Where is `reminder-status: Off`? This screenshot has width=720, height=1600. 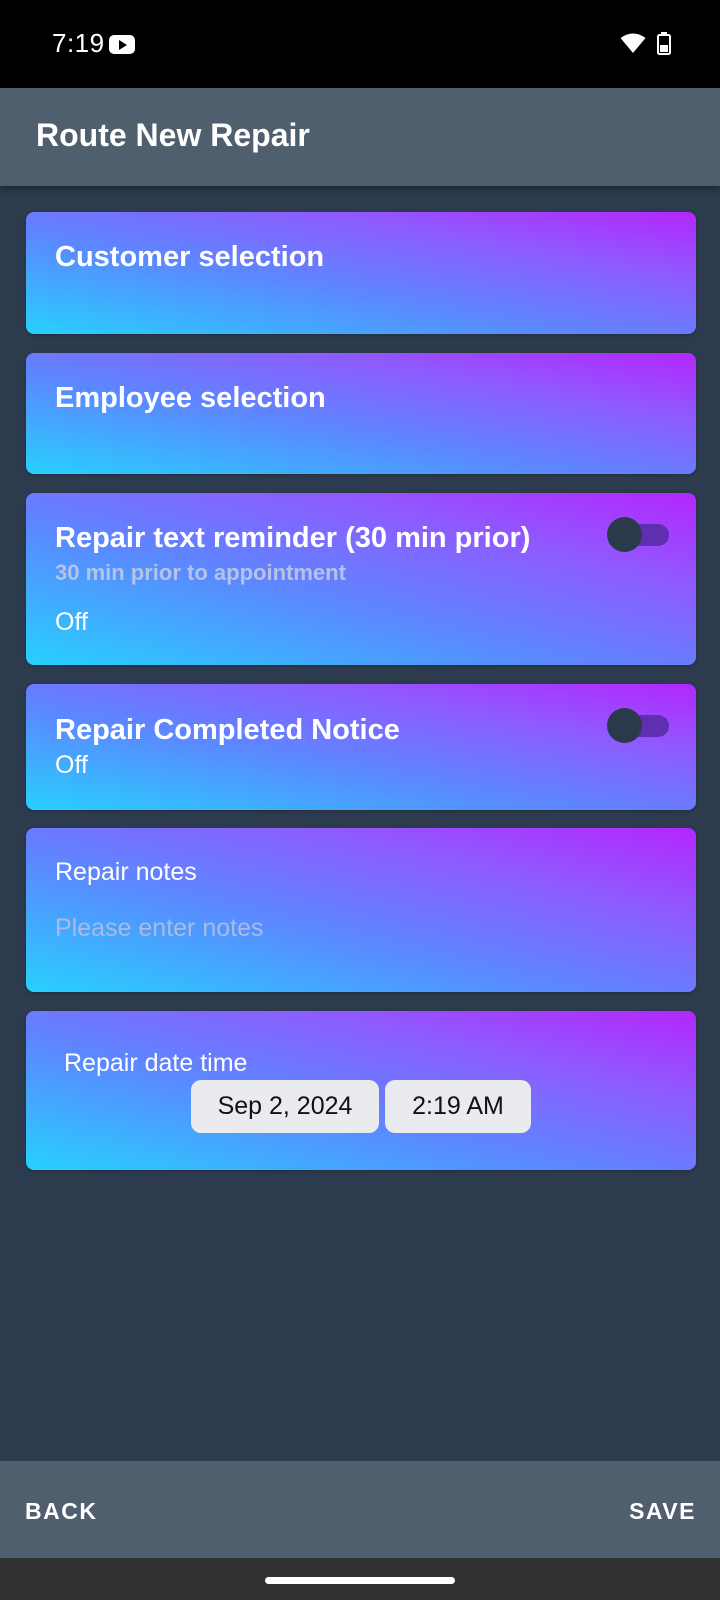 reminder-status: Off is located at coordinates (71, 622).